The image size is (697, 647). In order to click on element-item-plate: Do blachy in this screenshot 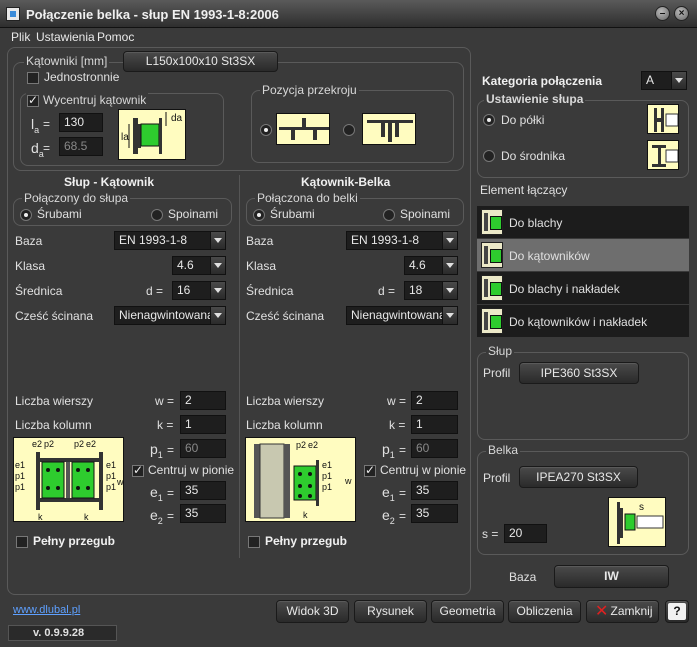, I will do `click(583, 222)`.